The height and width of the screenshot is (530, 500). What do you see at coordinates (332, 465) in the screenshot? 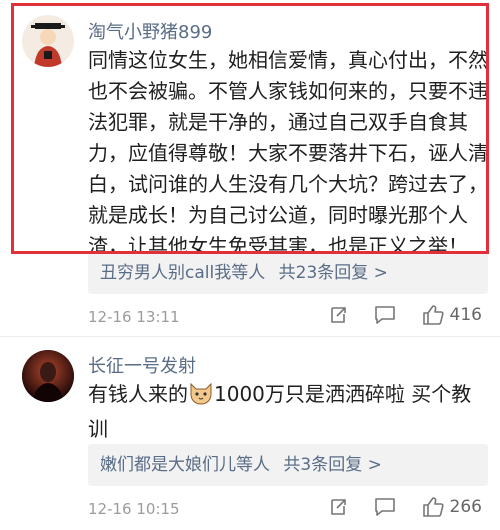
I see `reply-count: 共3条回复 >` at bounding box center [332, 465].